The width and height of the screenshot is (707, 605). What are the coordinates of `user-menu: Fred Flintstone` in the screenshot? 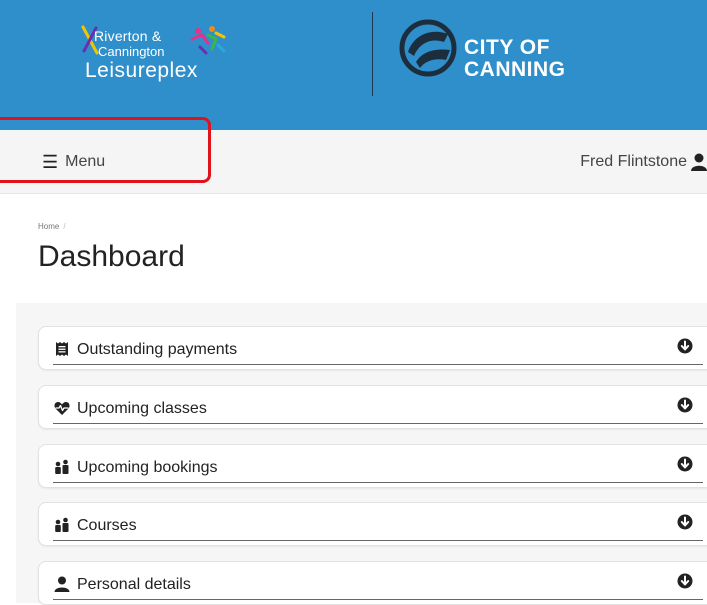 It's located at (643, 162).